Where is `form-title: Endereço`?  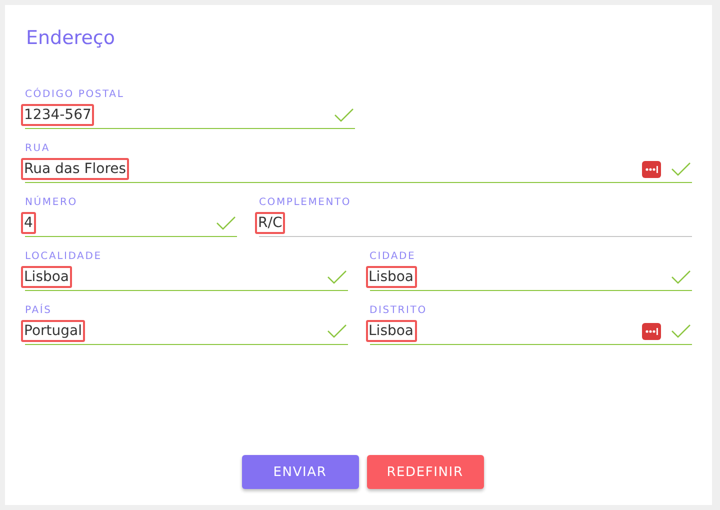
form-title: Endereço is located at coordinates (71, 38).